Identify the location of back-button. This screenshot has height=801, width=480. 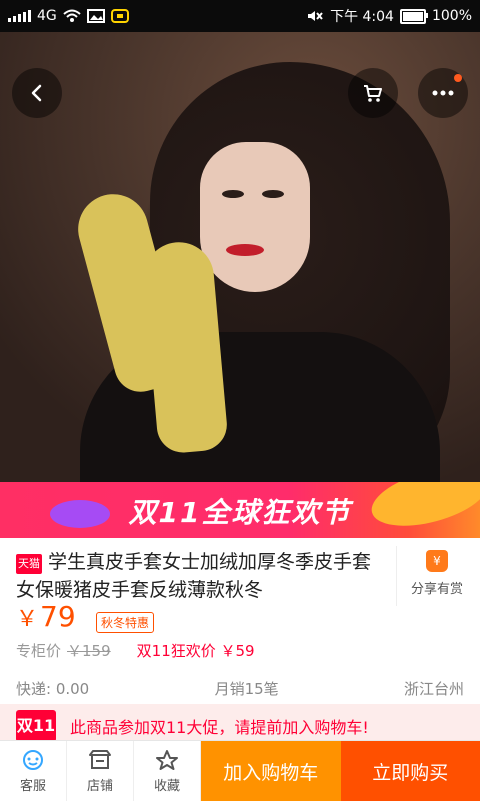
(37, 93).